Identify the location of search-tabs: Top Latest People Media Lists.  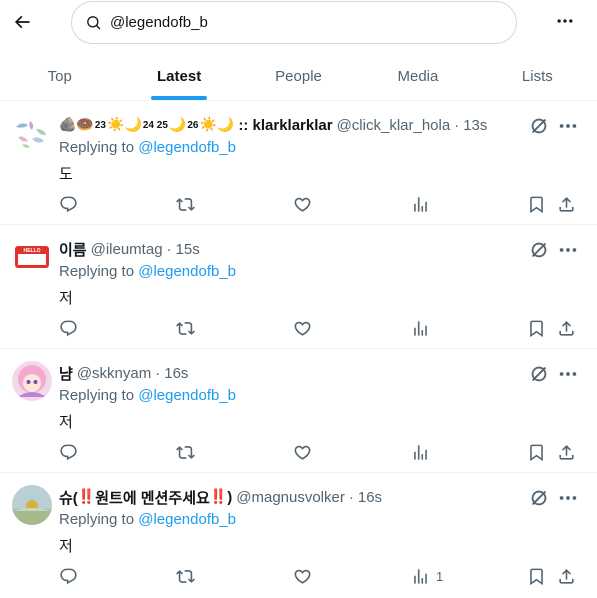
(298, 77).